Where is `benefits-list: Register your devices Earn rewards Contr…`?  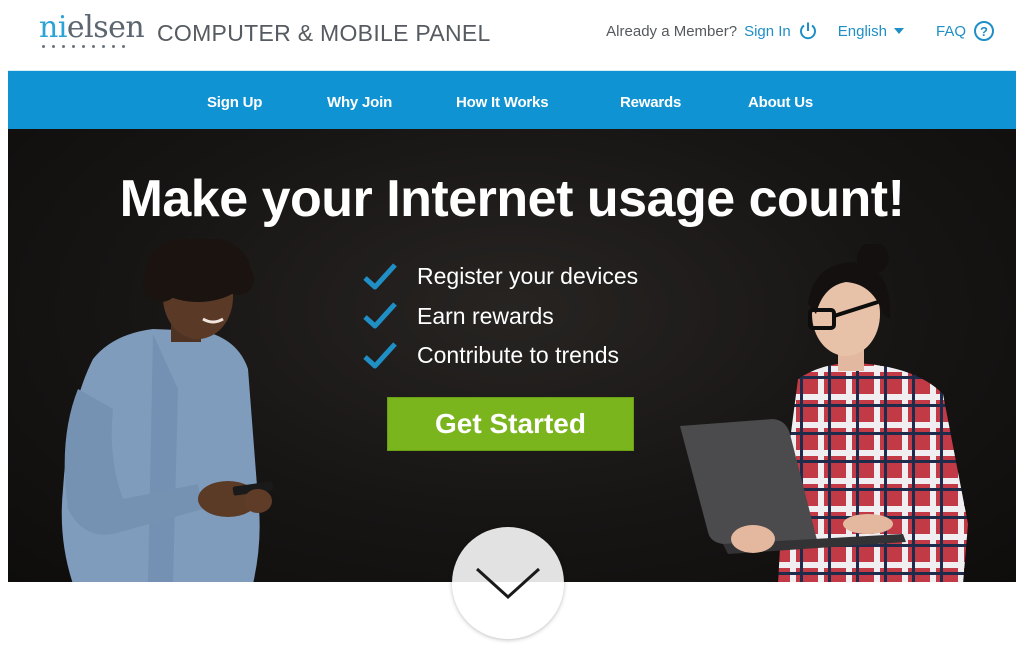 benefits-list: Register your devices Earn rewards Contr… is located at coordinates (500, 316).